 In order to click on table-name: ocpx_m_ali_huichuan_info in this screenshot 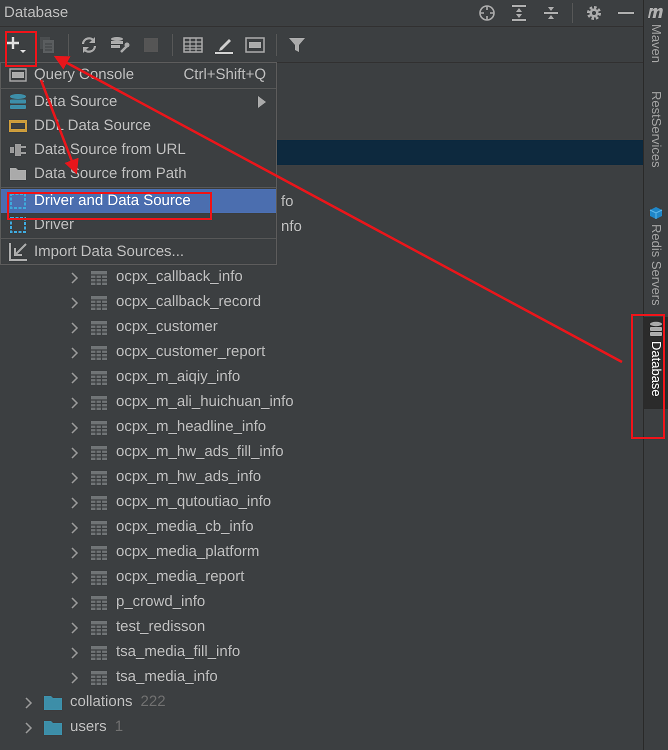, I will do `click(205, 402)`.